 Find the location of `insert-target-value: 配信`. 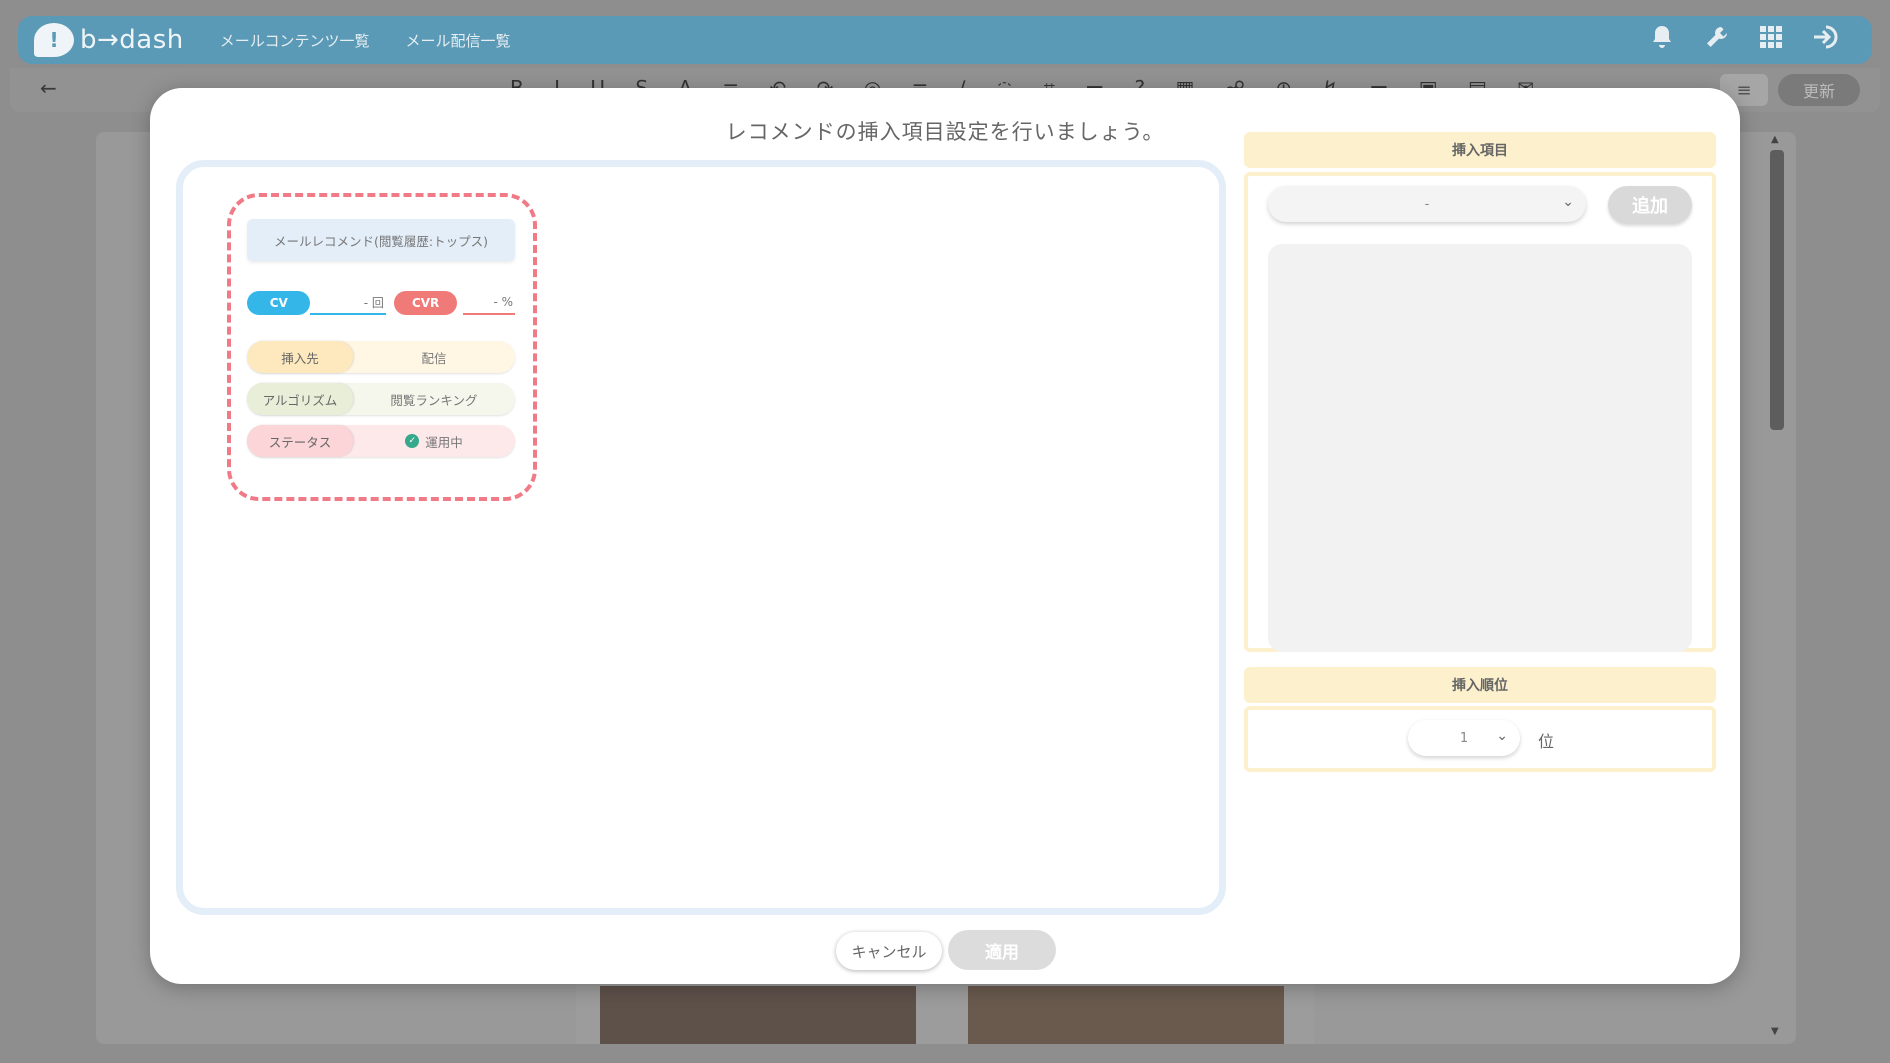

insert-target-value: 配信 is located at coordinates (434, 358).